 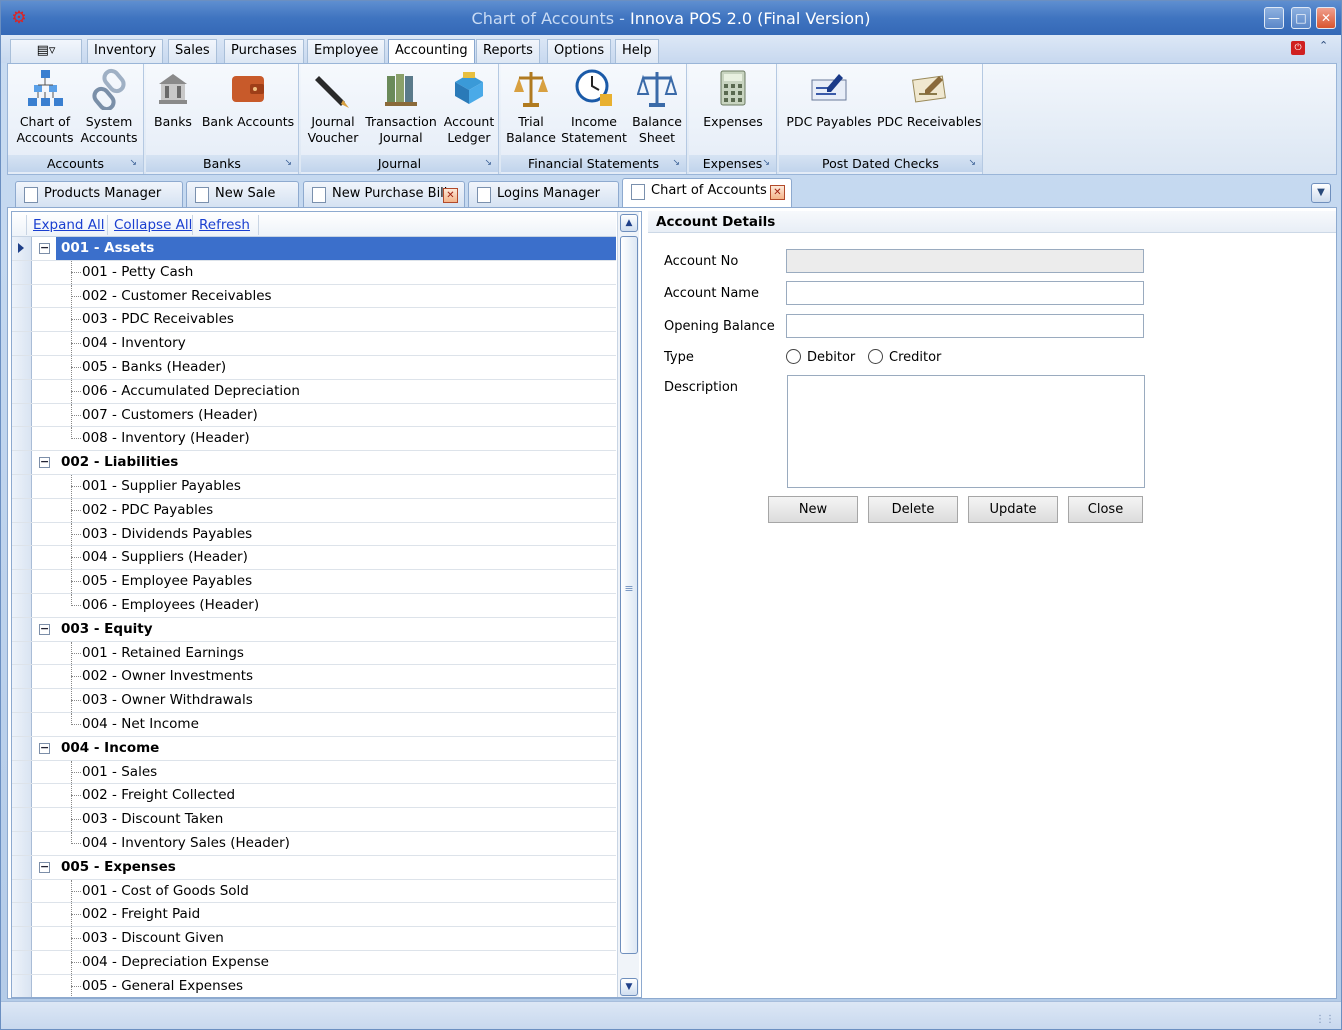 I want to click on close-button: Close, so click(x=1105, y=509).